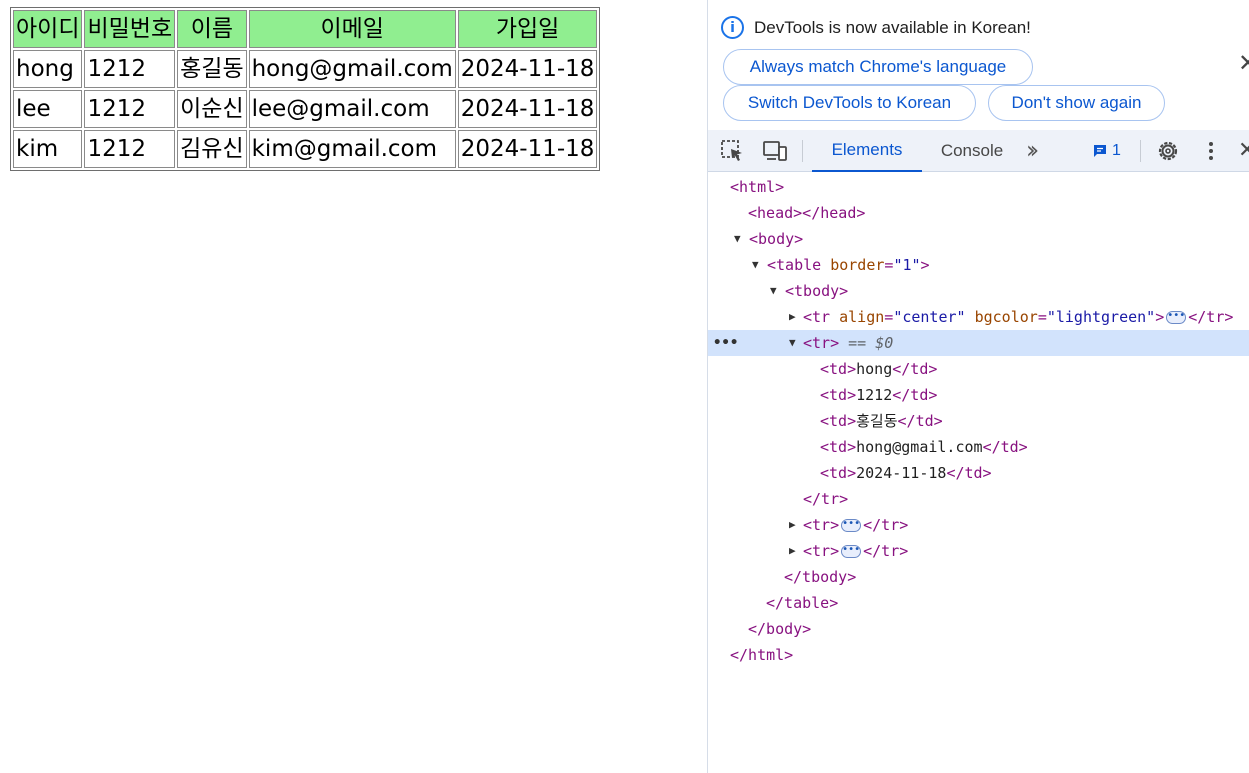 This screenshot has height=773, width=1249. What do you see at coordinates (352, 149) in the screenshot?
I see `table-cell: kim@gmail.com` at bounding box center [352, 149].